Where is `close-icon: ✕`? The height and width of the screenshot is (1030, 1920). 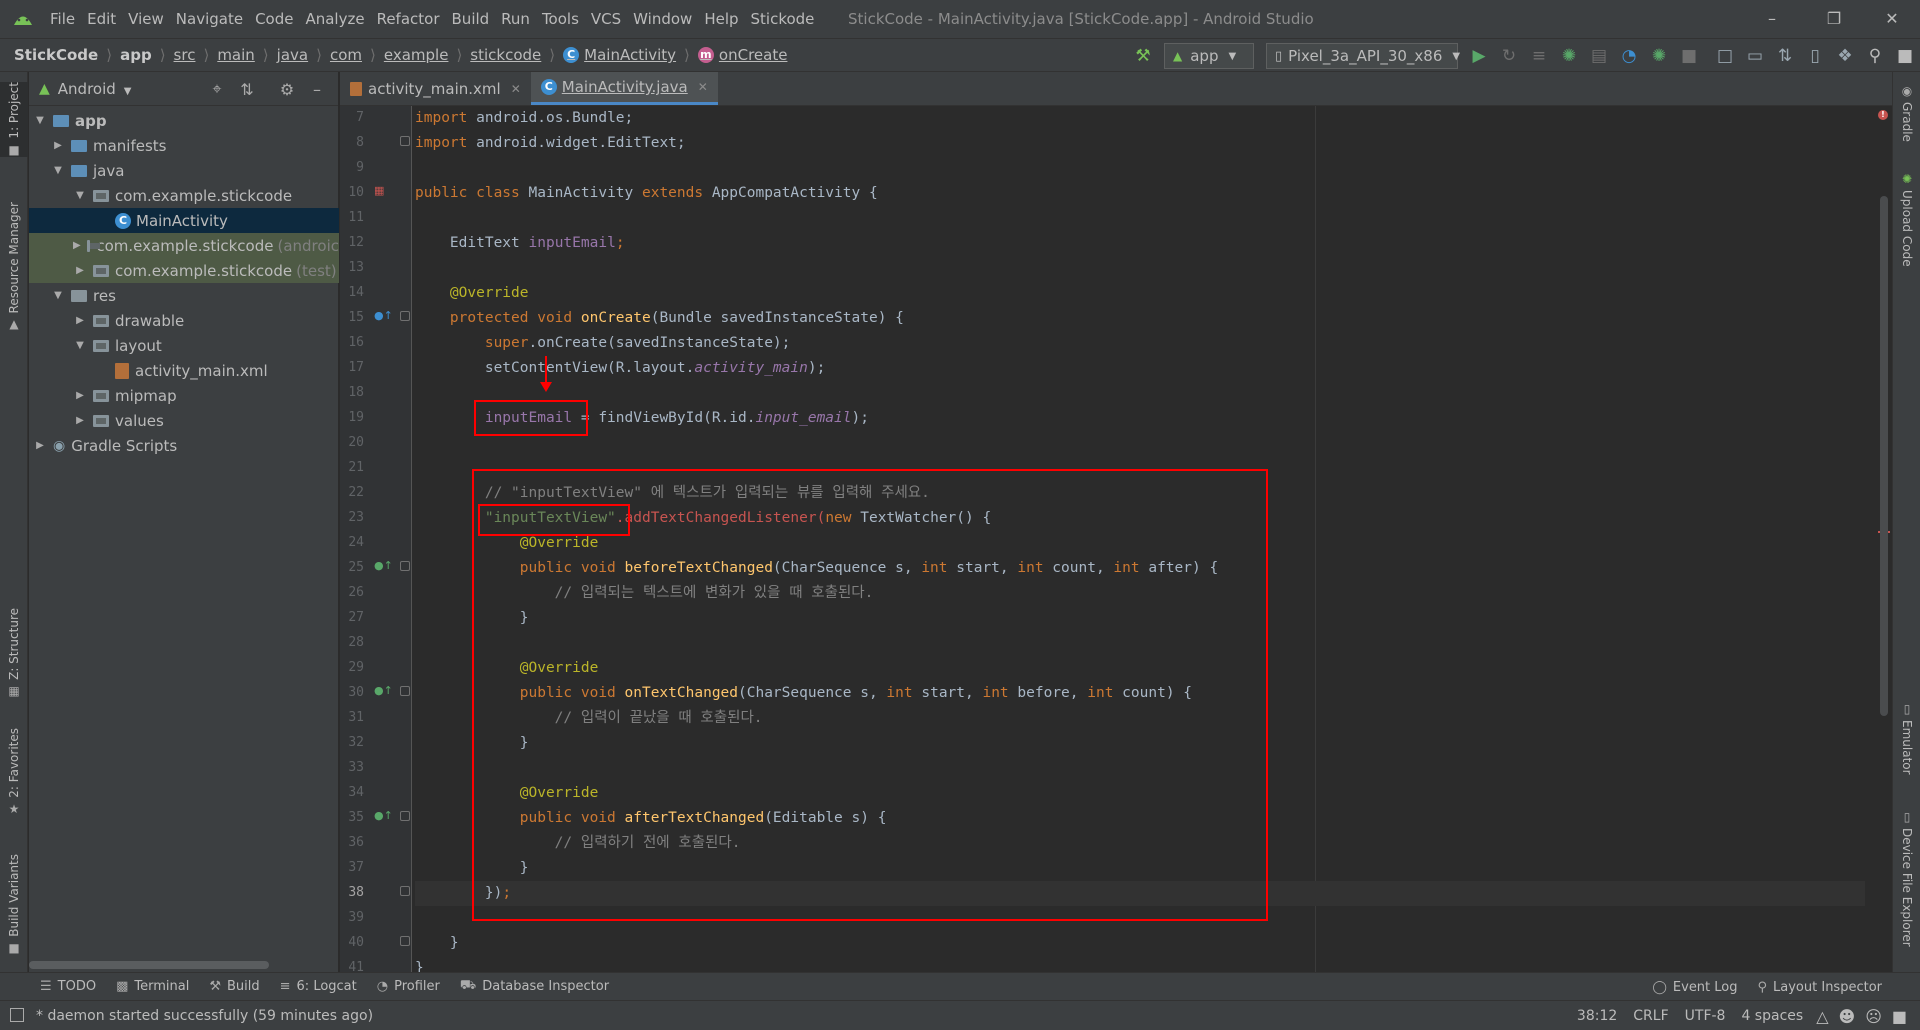 close-icon: ✕ is located at coordinates (1892, 19).